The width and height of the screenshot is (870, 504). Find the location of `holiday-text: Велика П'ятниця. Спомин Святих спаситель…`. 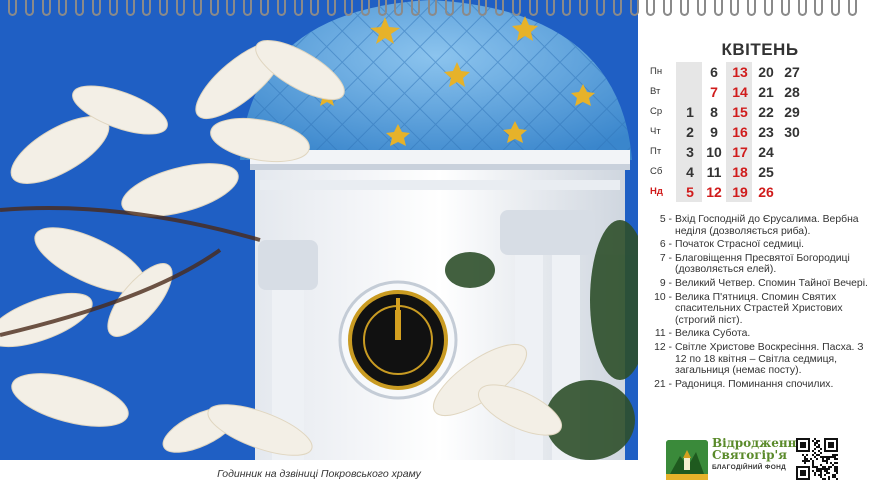

holiday-text: Велика П'ятниця. Спомин Святих спаситель… is located at coordinates (759, 308).